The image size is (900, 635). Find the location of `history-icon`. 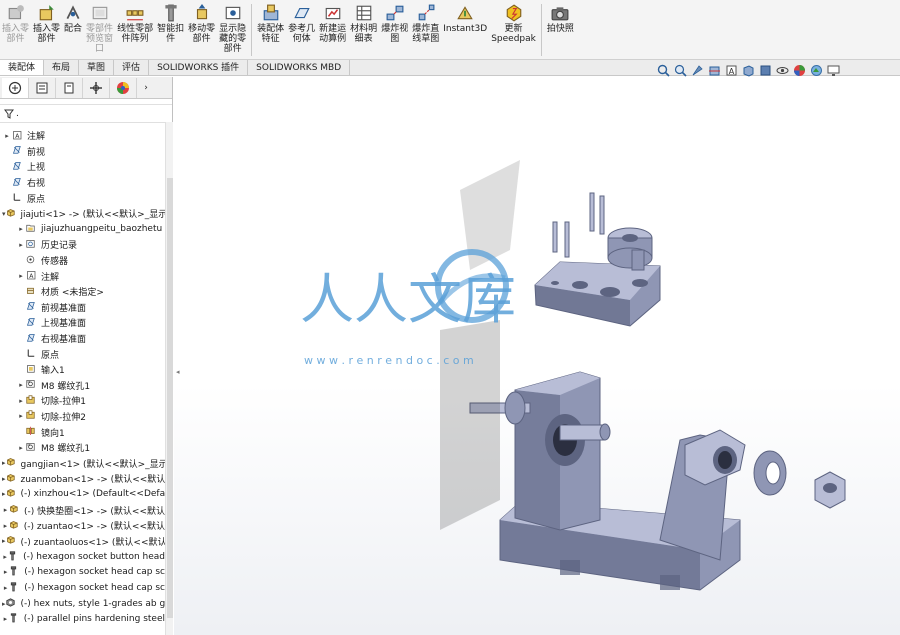

history-icon is located at coordinates (32, 245).